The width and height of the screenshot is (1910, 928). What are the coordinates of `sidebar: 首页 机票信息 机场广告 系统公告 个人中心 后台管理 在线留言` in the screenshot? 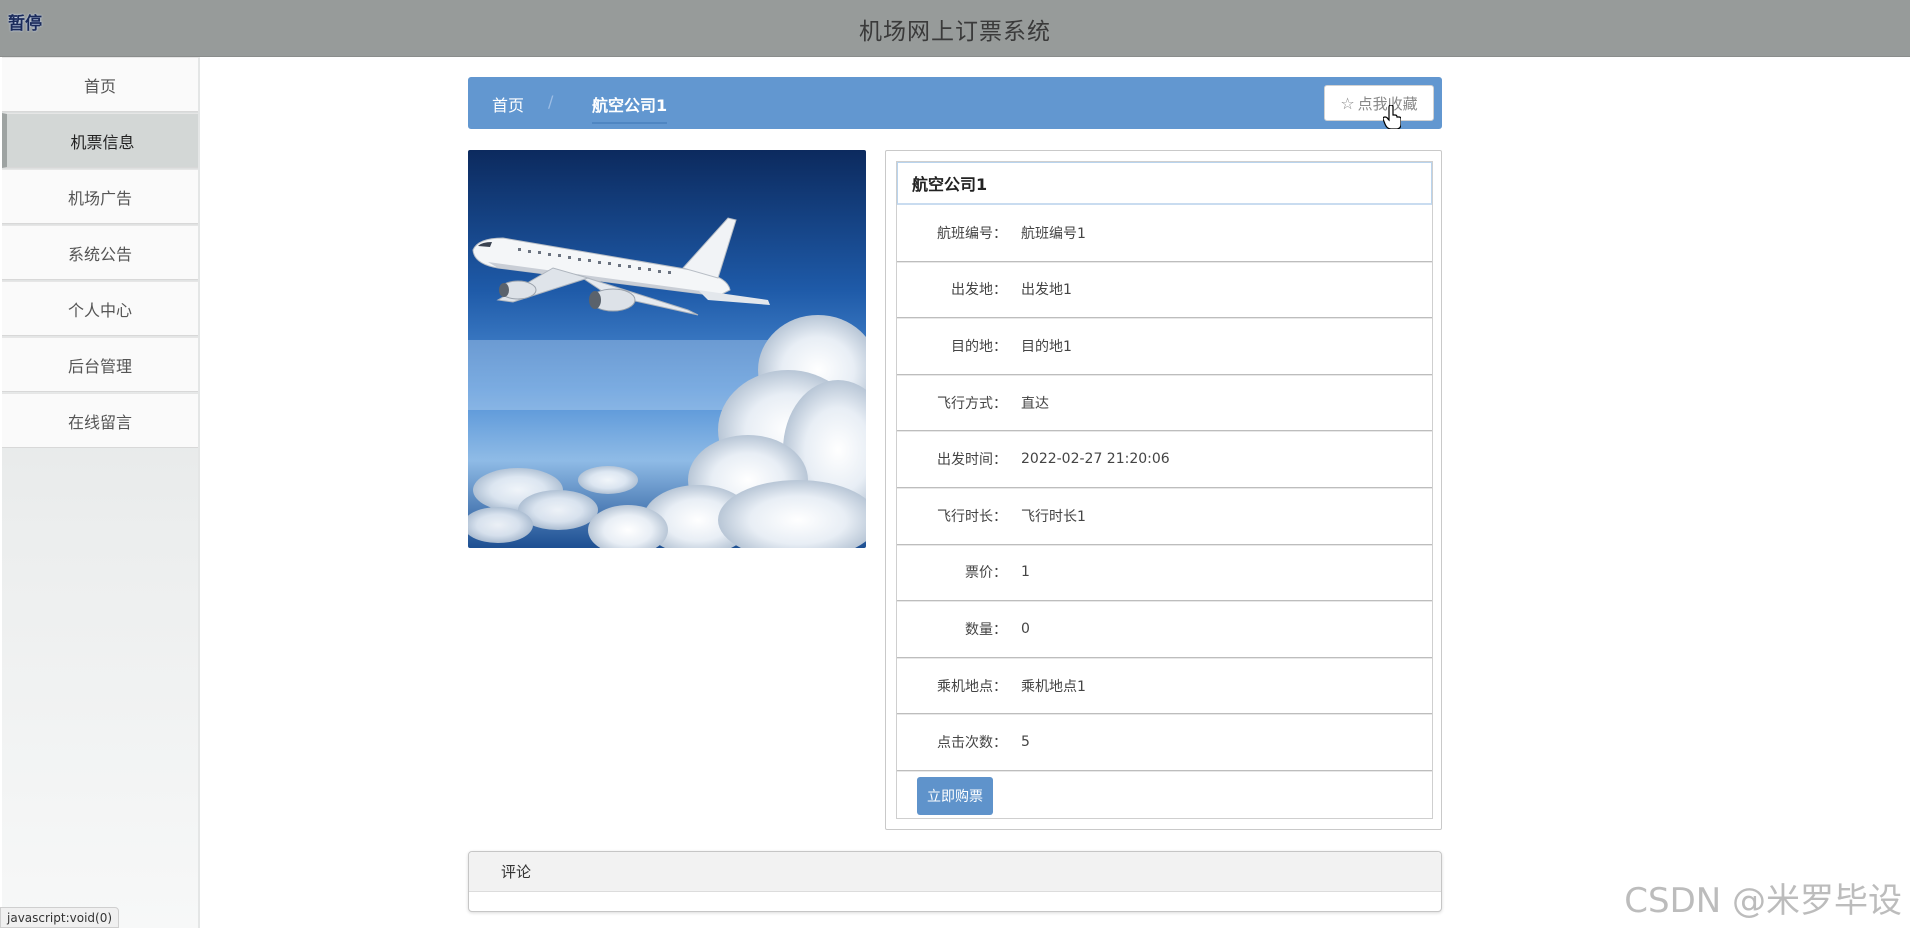 It's located at (100, 492).